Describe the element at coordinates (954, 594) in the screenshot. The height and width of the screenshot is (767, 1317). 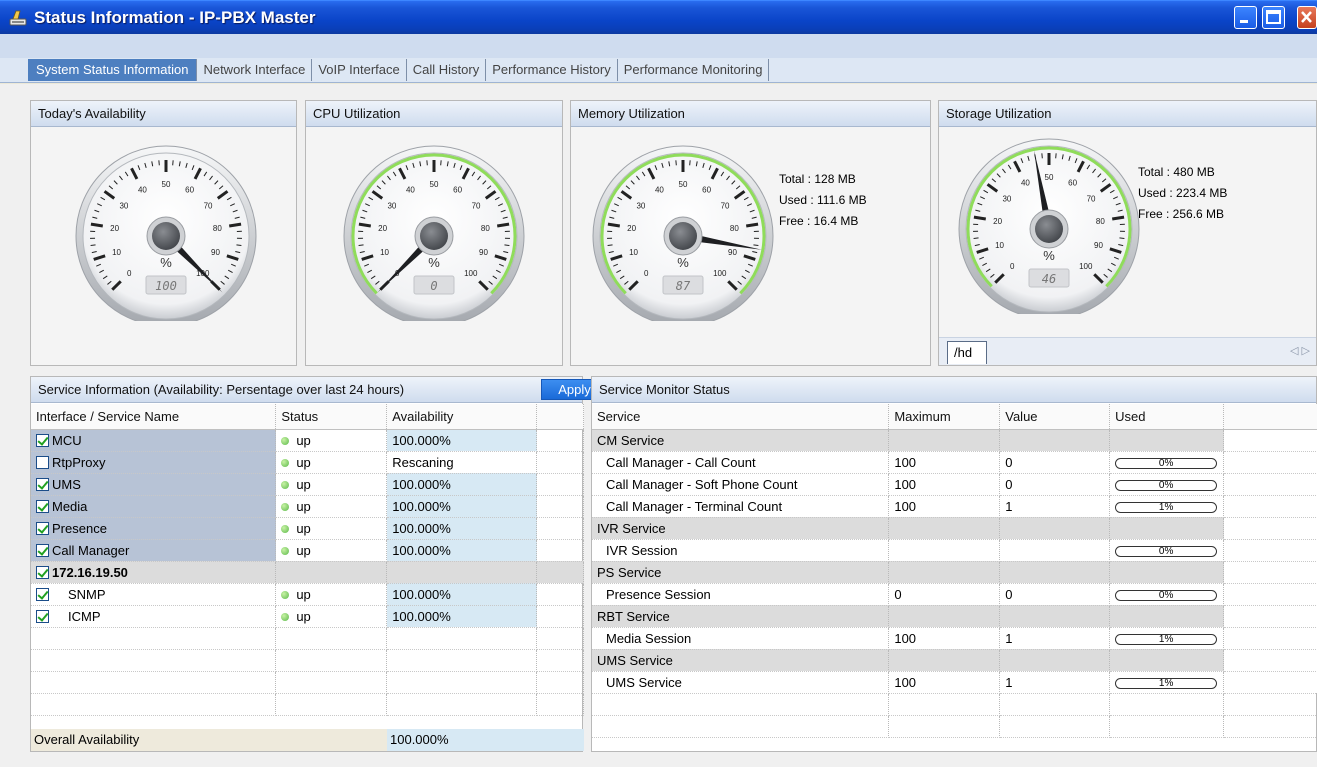
I see `table-row: Presence Session 0 0 0%` at that location.